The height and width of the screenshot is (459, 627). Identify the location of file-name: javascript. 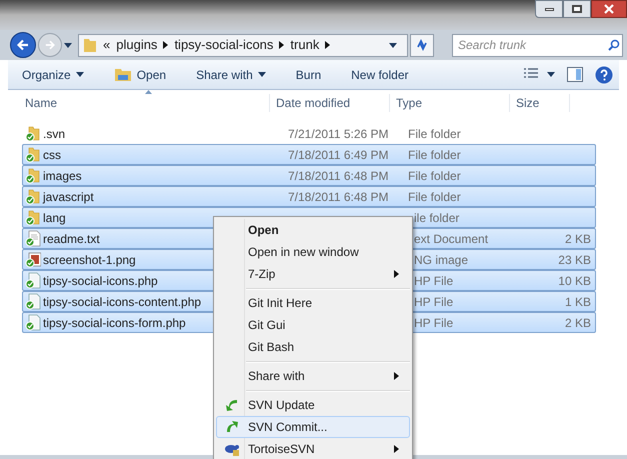
(68, 197).